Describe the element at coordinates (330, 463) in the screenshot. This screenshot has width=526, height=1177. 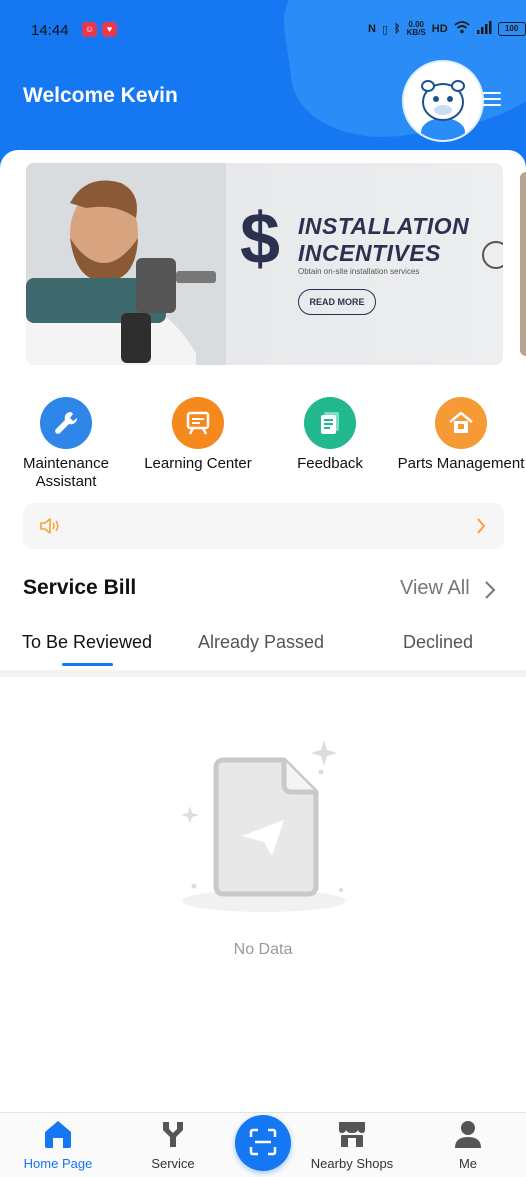
I see `quick-action-label: Feedback` at that location.